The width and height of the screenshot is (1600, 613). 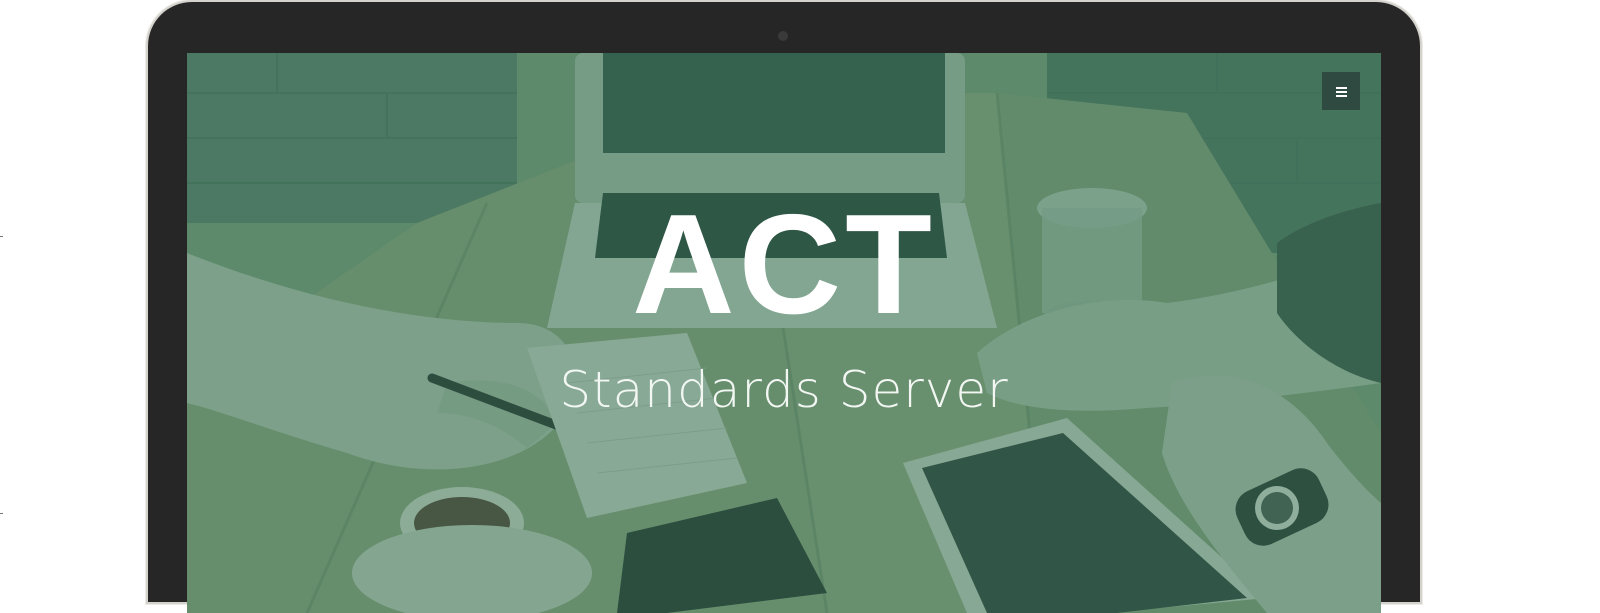 I want to click on camera-icon, so click(x=783, y=36).